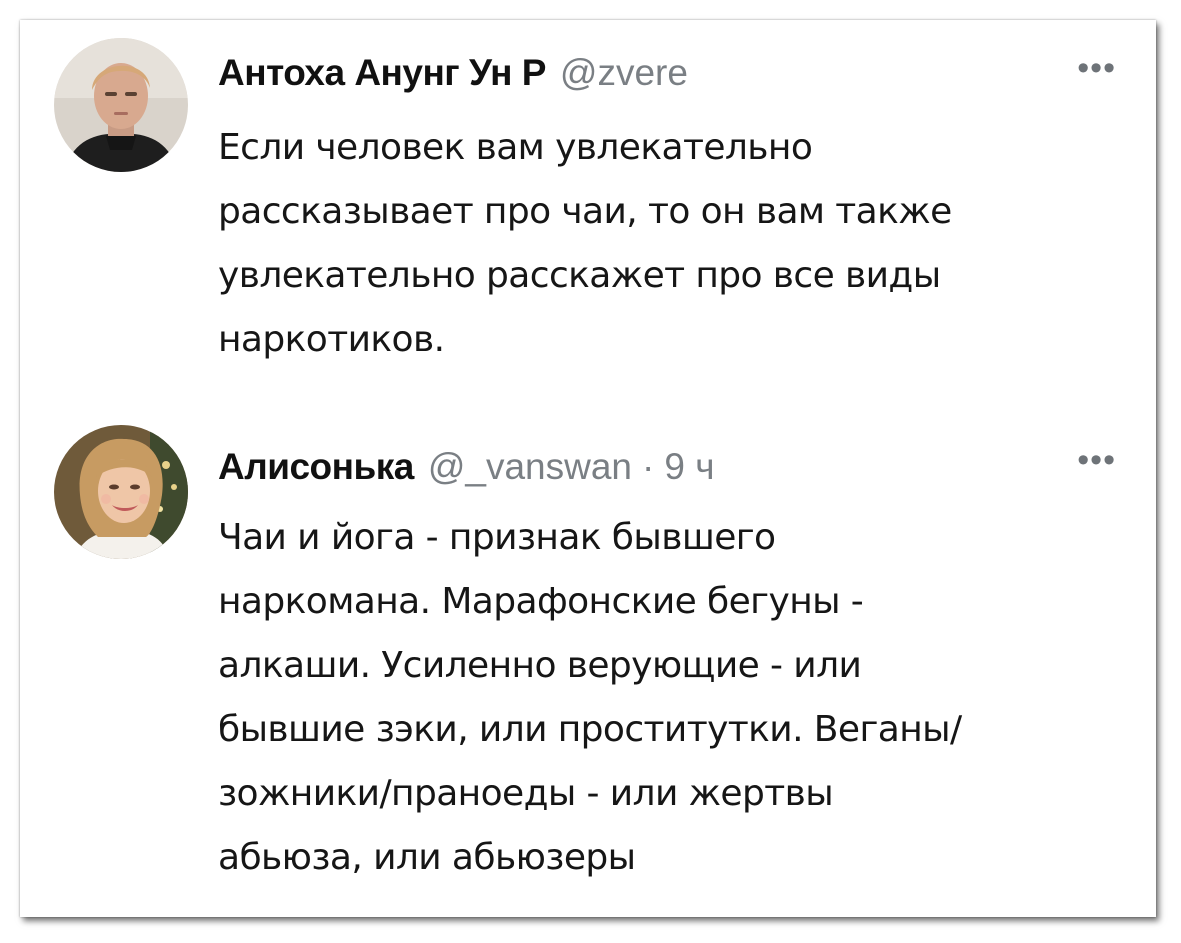 The height and width of the screenshot is (943, 1181). What do you see at coordinates (590, 729) in the screenshot?
I see `tweet-text-line: бывшие зэки, или проститутки. Веганы/` at bounding box center [590, 729].